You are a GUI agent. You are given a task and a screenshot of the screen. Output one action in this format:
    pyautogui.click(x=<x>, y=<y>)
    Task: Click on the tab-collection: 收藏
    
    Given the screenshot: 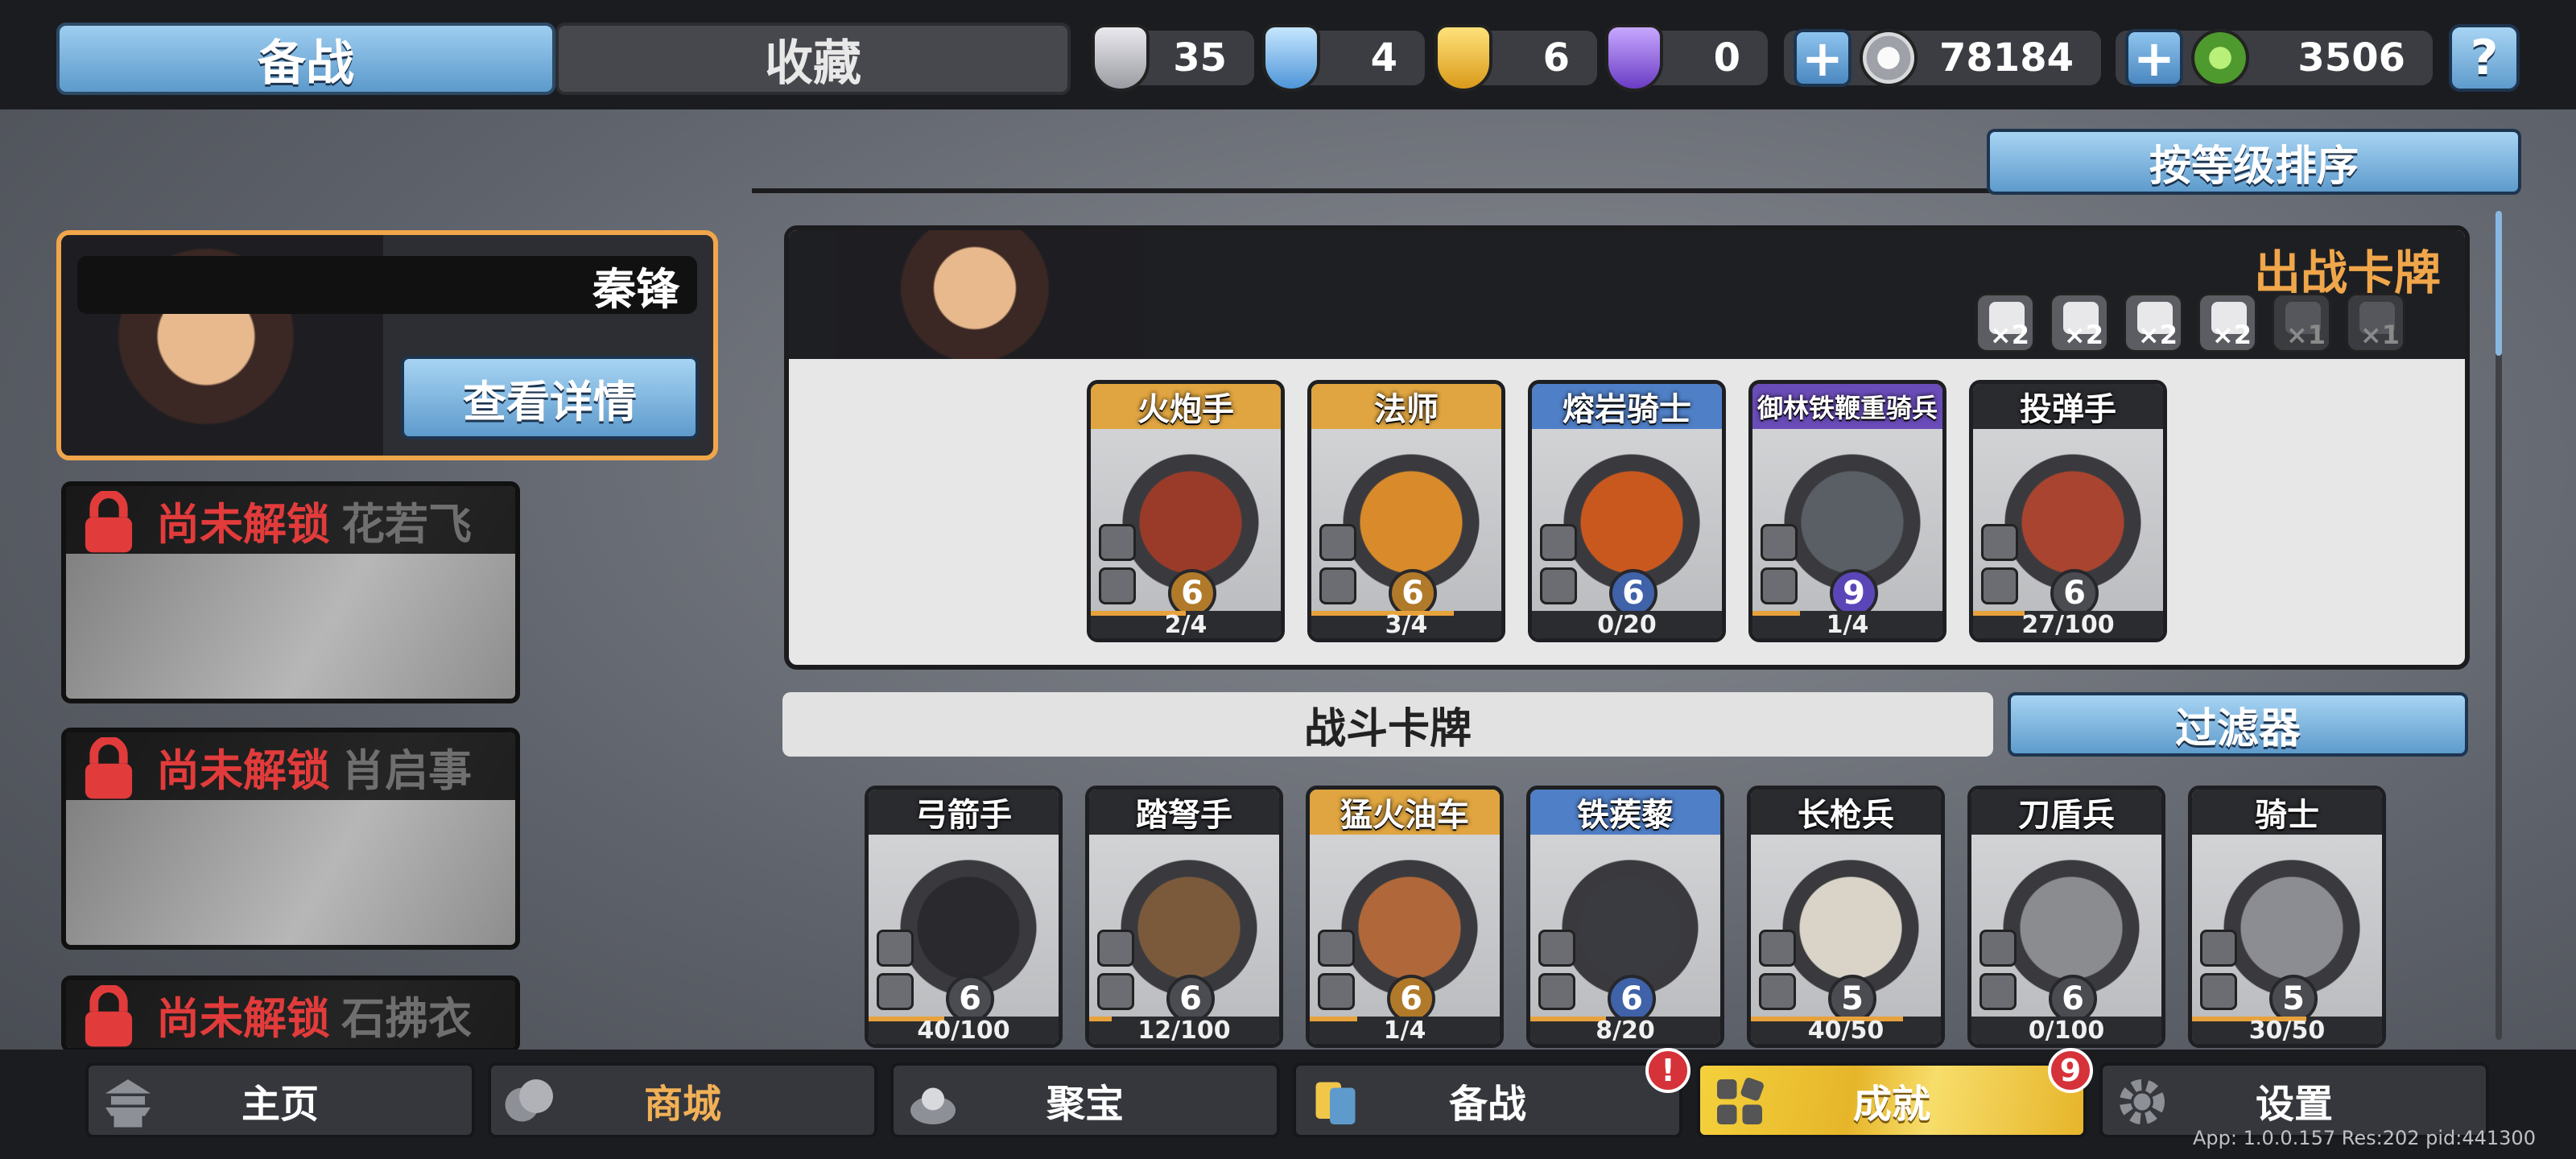 What is the action you would take?
    pyautogui.click(x=813, y=59)
    